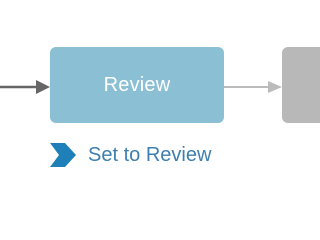 This screenshot has height=240, width=320. I want to click on outgoing-arrow, so click(253, 87).